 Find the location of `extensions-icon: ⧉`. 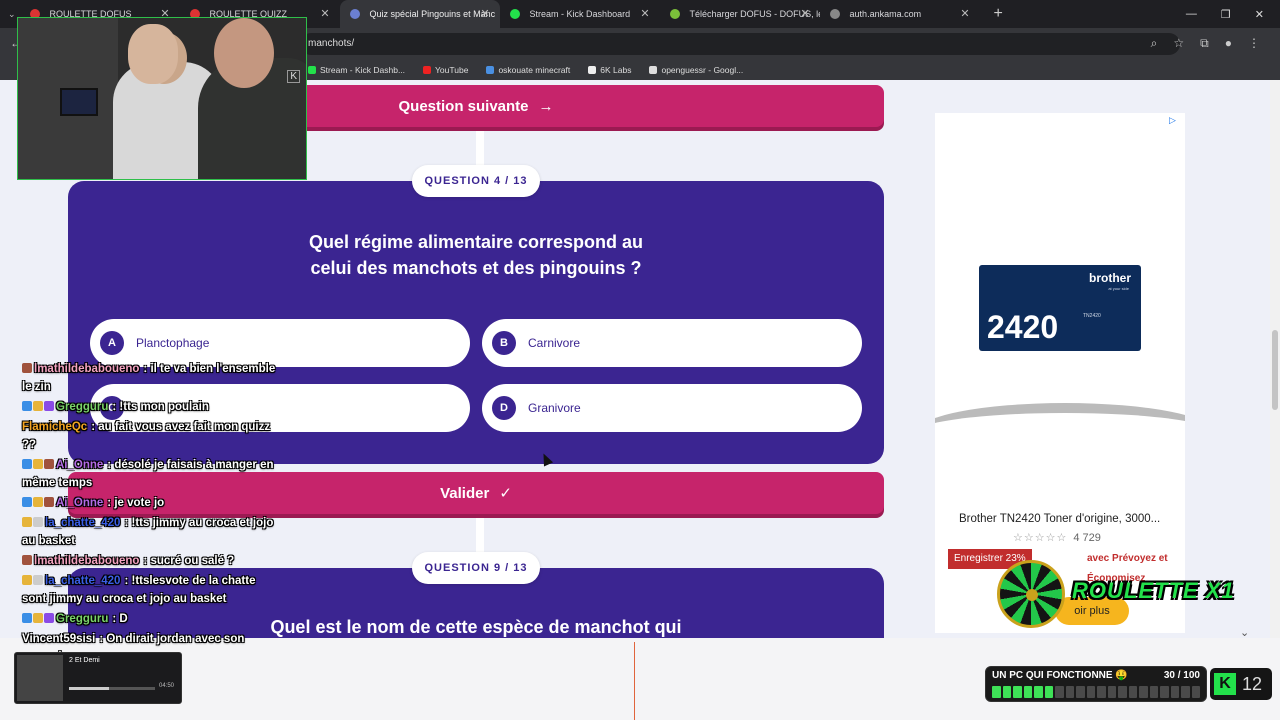

extensions-icon: ⧉ is located at coordinates (1204, 43).